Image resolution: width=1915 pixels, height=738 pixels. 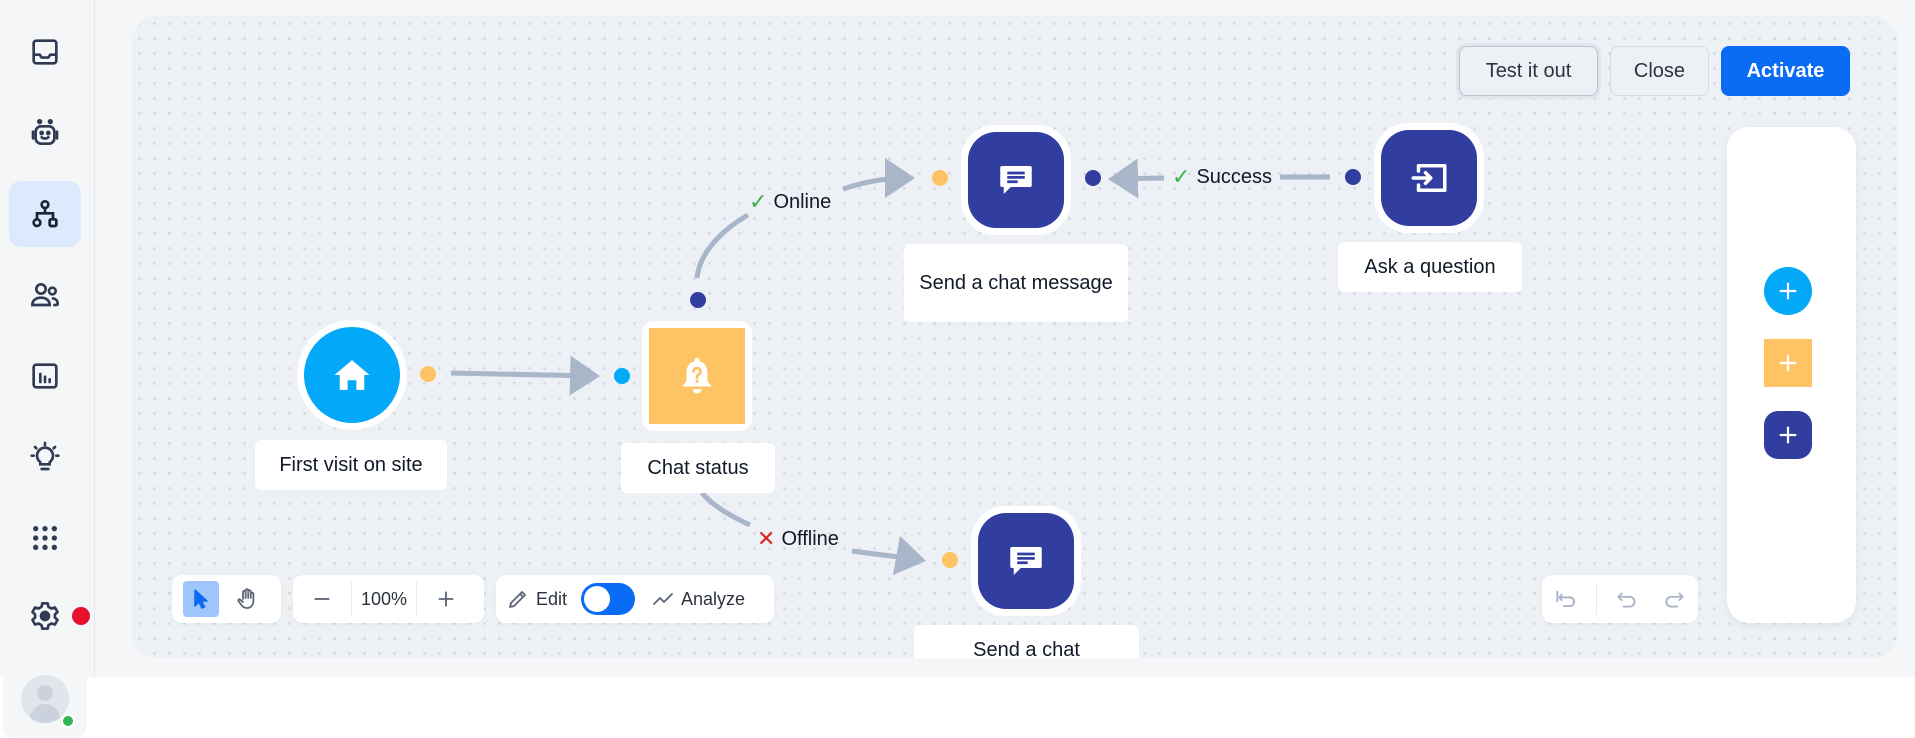 I want to click on node-send-chat-message, so click(x=1016, y=180).